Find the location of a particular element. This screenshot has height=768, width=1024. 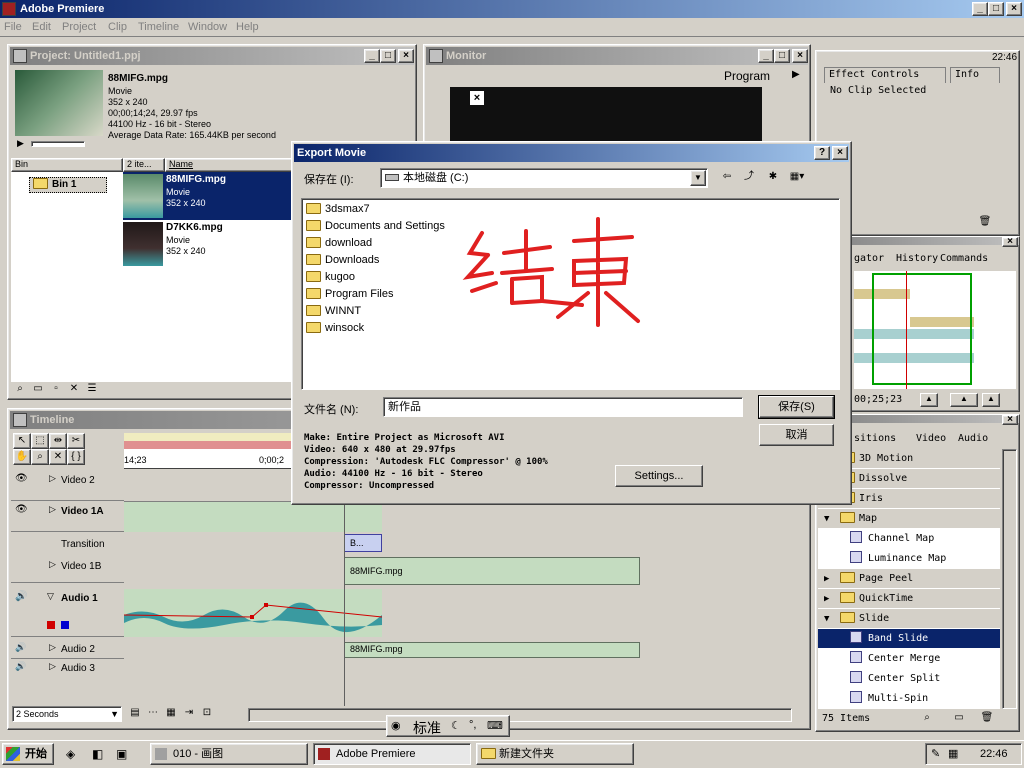

zoom-slider-icon: ▲ is located at coordinates (964, 400).